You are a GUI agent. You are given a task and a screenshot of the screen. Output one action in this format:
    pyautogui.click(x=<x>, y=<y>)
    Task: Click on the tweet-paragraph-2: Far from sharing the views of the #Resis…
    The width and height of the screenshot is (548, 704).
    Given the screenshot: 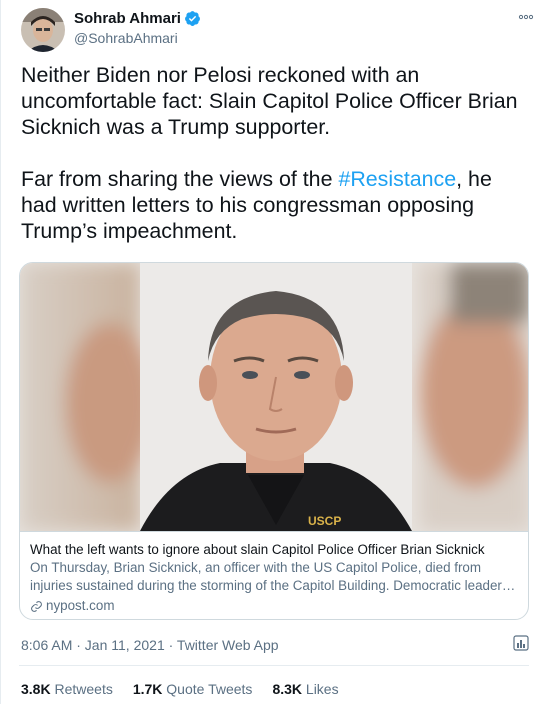 What is the action you would take?
    pyautogui.click(x=271, y=205)
    